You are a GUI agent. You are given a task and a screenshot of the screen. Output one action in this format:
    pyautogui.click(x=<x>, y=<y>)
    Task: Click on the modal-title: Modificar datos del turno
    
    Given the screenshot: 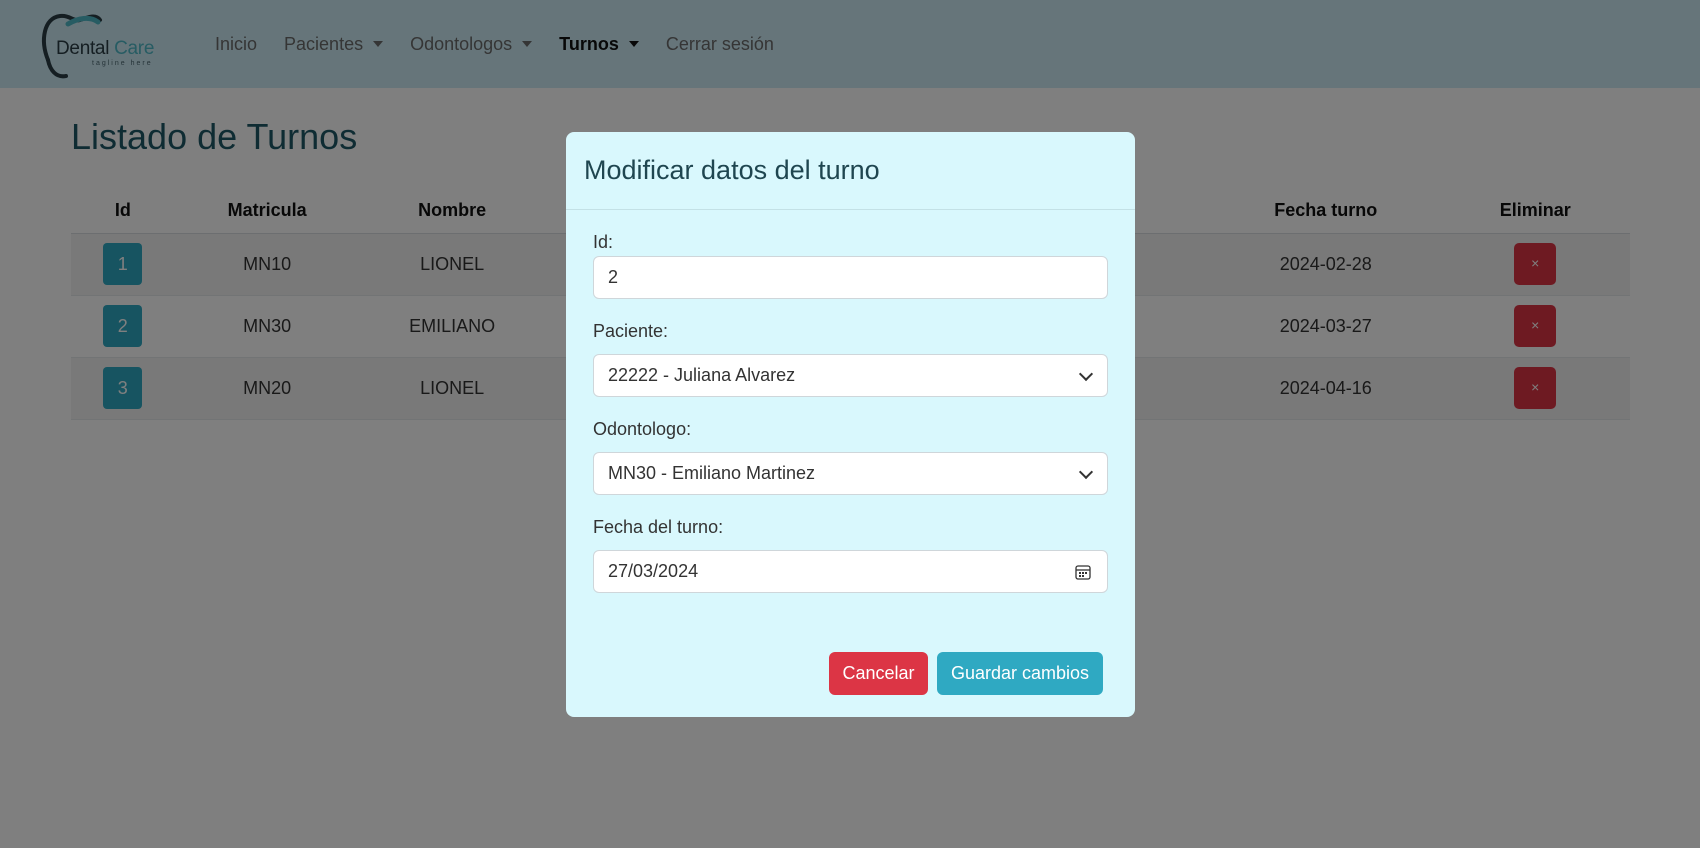 What is the action you would take?
    pyautogui.click(x=732, y=170)
    